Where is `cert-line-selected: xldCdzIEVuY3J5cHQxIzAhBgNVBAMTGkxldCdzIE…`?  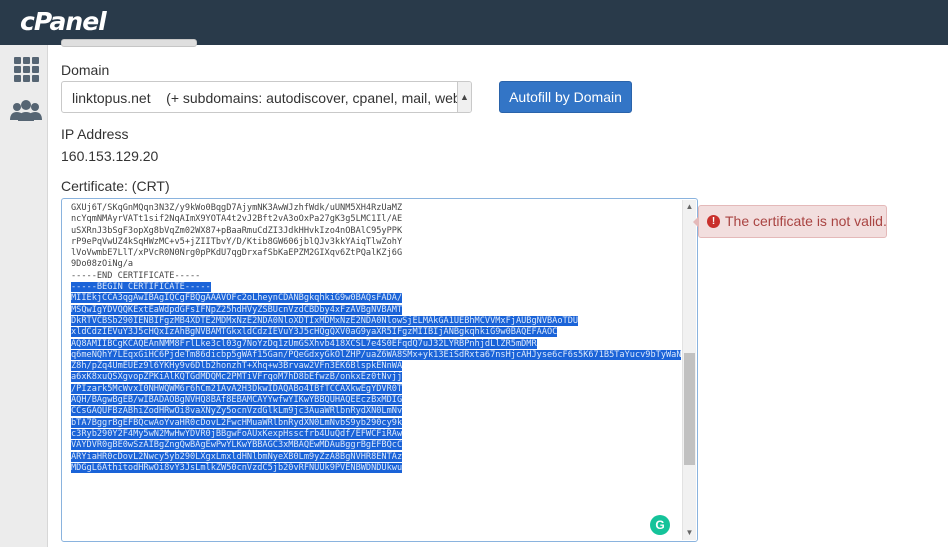 cert-line-selected: xldCdzIEVuY3J5cHQxIzAhBgNVBAMTGkxldCdzIE… is located at coordinates (314, 332).